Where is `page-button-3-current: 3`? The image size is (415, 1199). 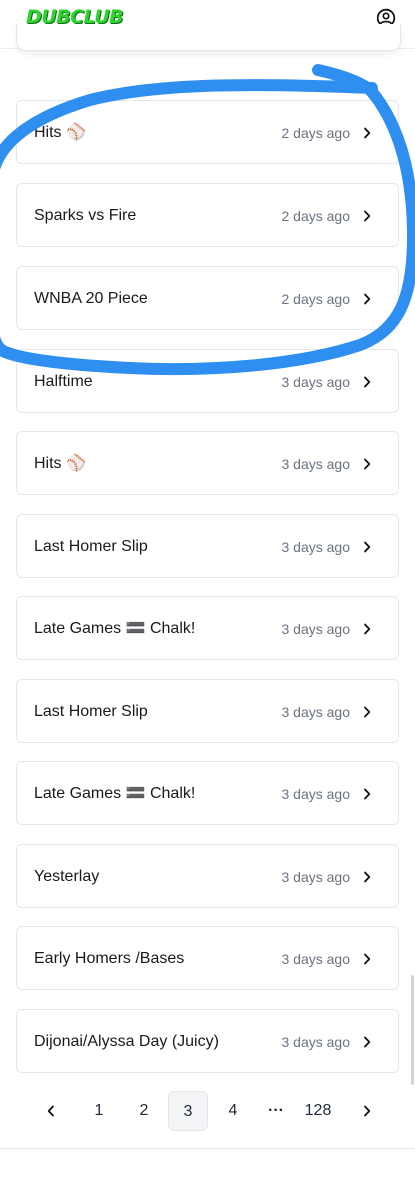 page-button-3-current: 3 is located at coordinates (188, 1111).